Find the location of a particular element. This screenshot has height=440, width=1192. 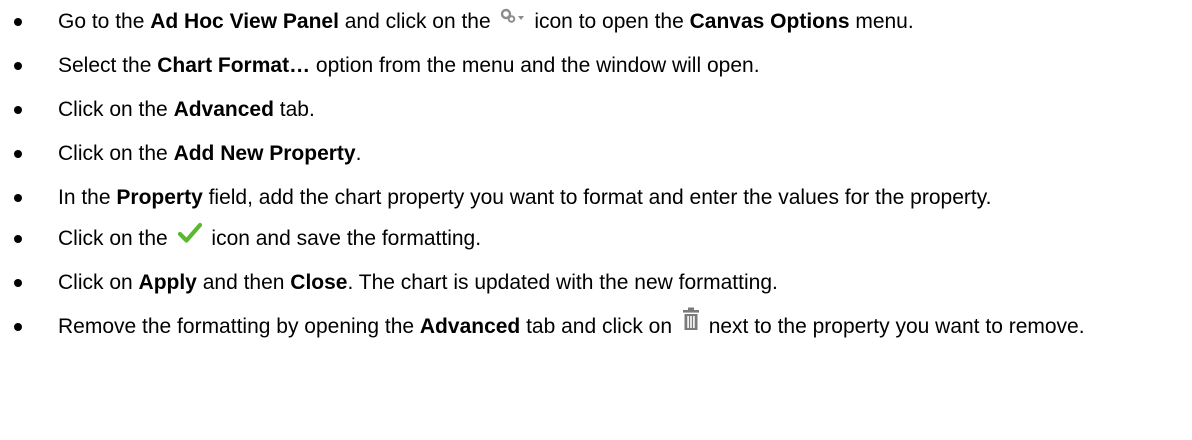

list-item: Click on the Add New Property. is located at coordinates (596, 154).